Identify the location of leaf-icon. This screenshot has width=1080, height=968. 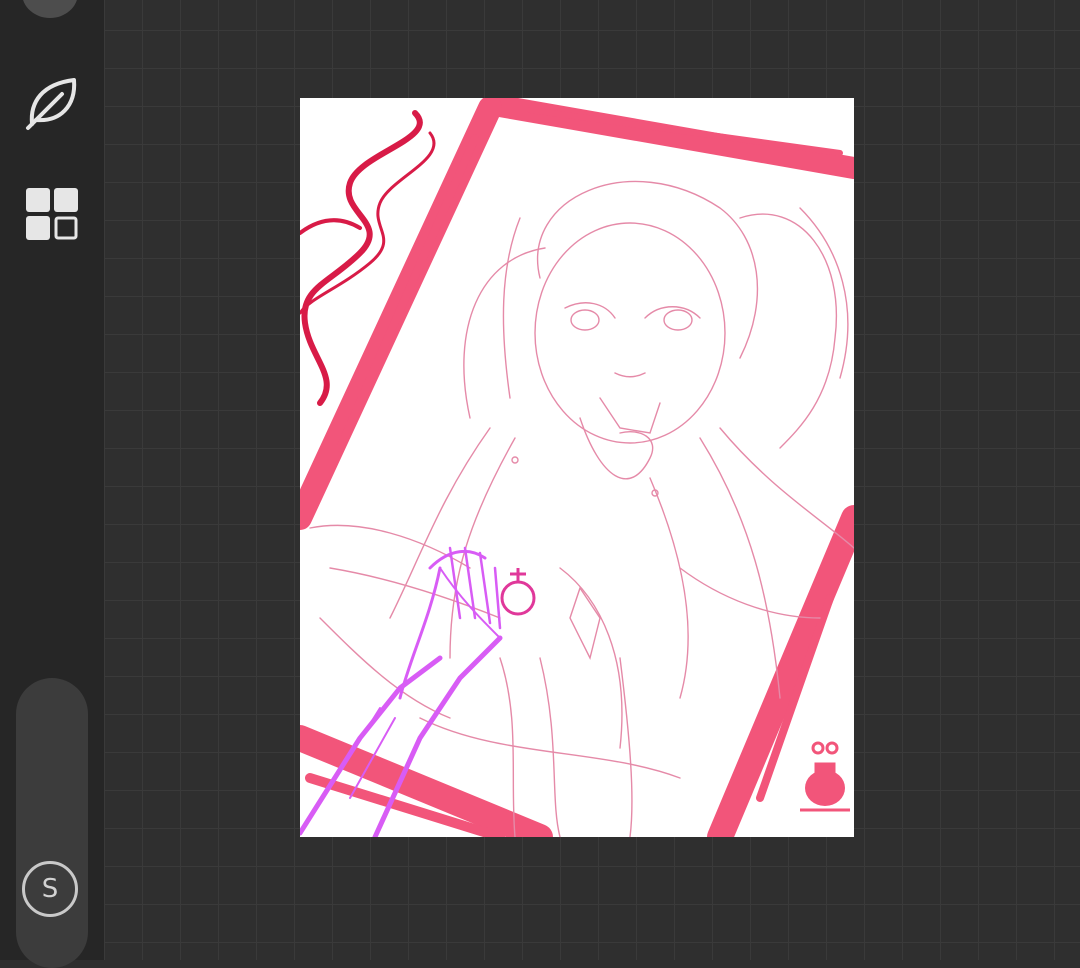
(52, 102).